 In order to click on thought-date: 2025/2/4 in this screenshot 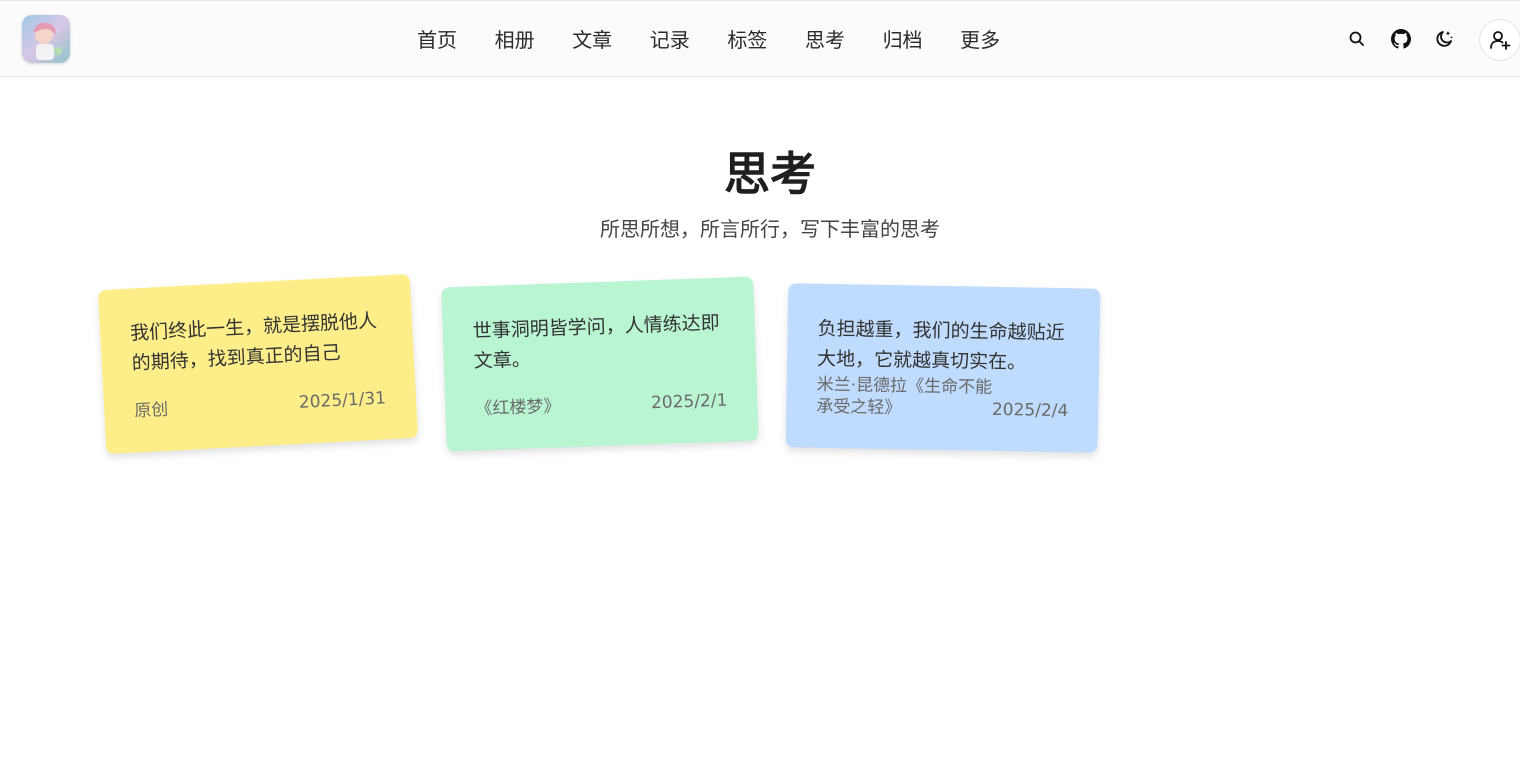, I will do `click(1030, 410)`.